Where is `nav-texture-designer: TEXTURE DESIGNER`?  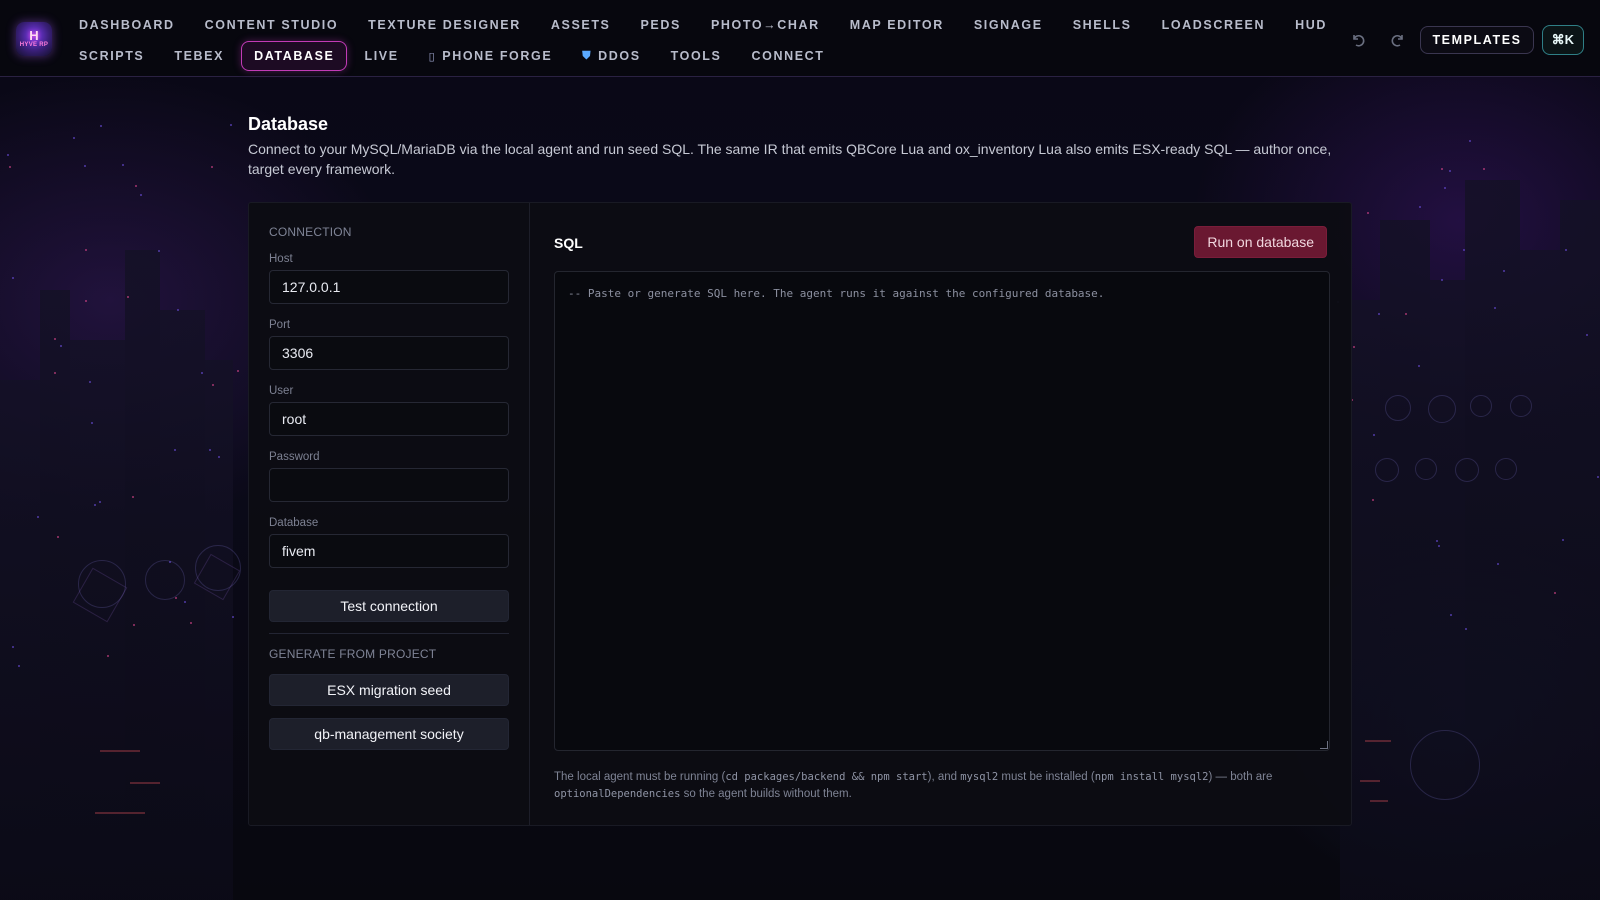 nav-texture-designer: TEXTURE DESIGNER is located at coordinates (444, 25).